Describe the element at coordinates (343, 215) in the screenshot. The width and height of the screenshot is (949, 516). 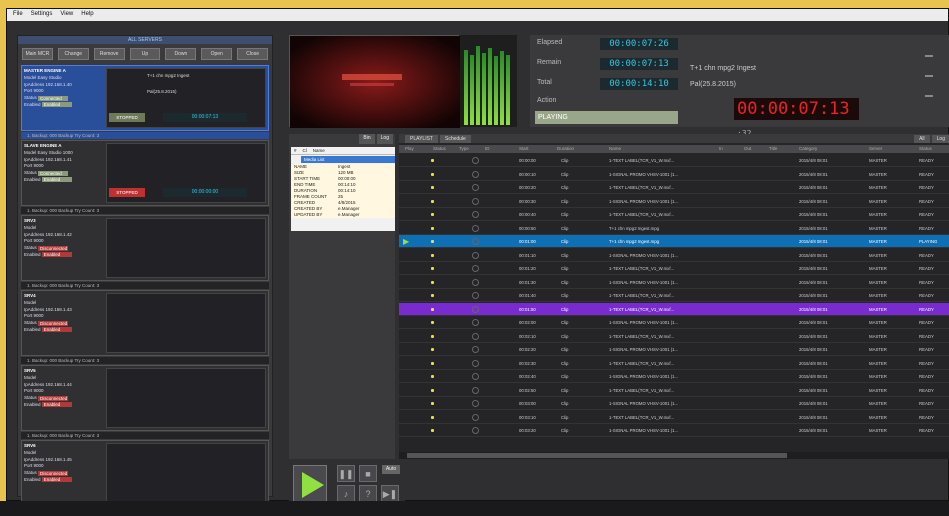
I see `catalog-prop-row: UPDATED BY e.Manager` at that location.